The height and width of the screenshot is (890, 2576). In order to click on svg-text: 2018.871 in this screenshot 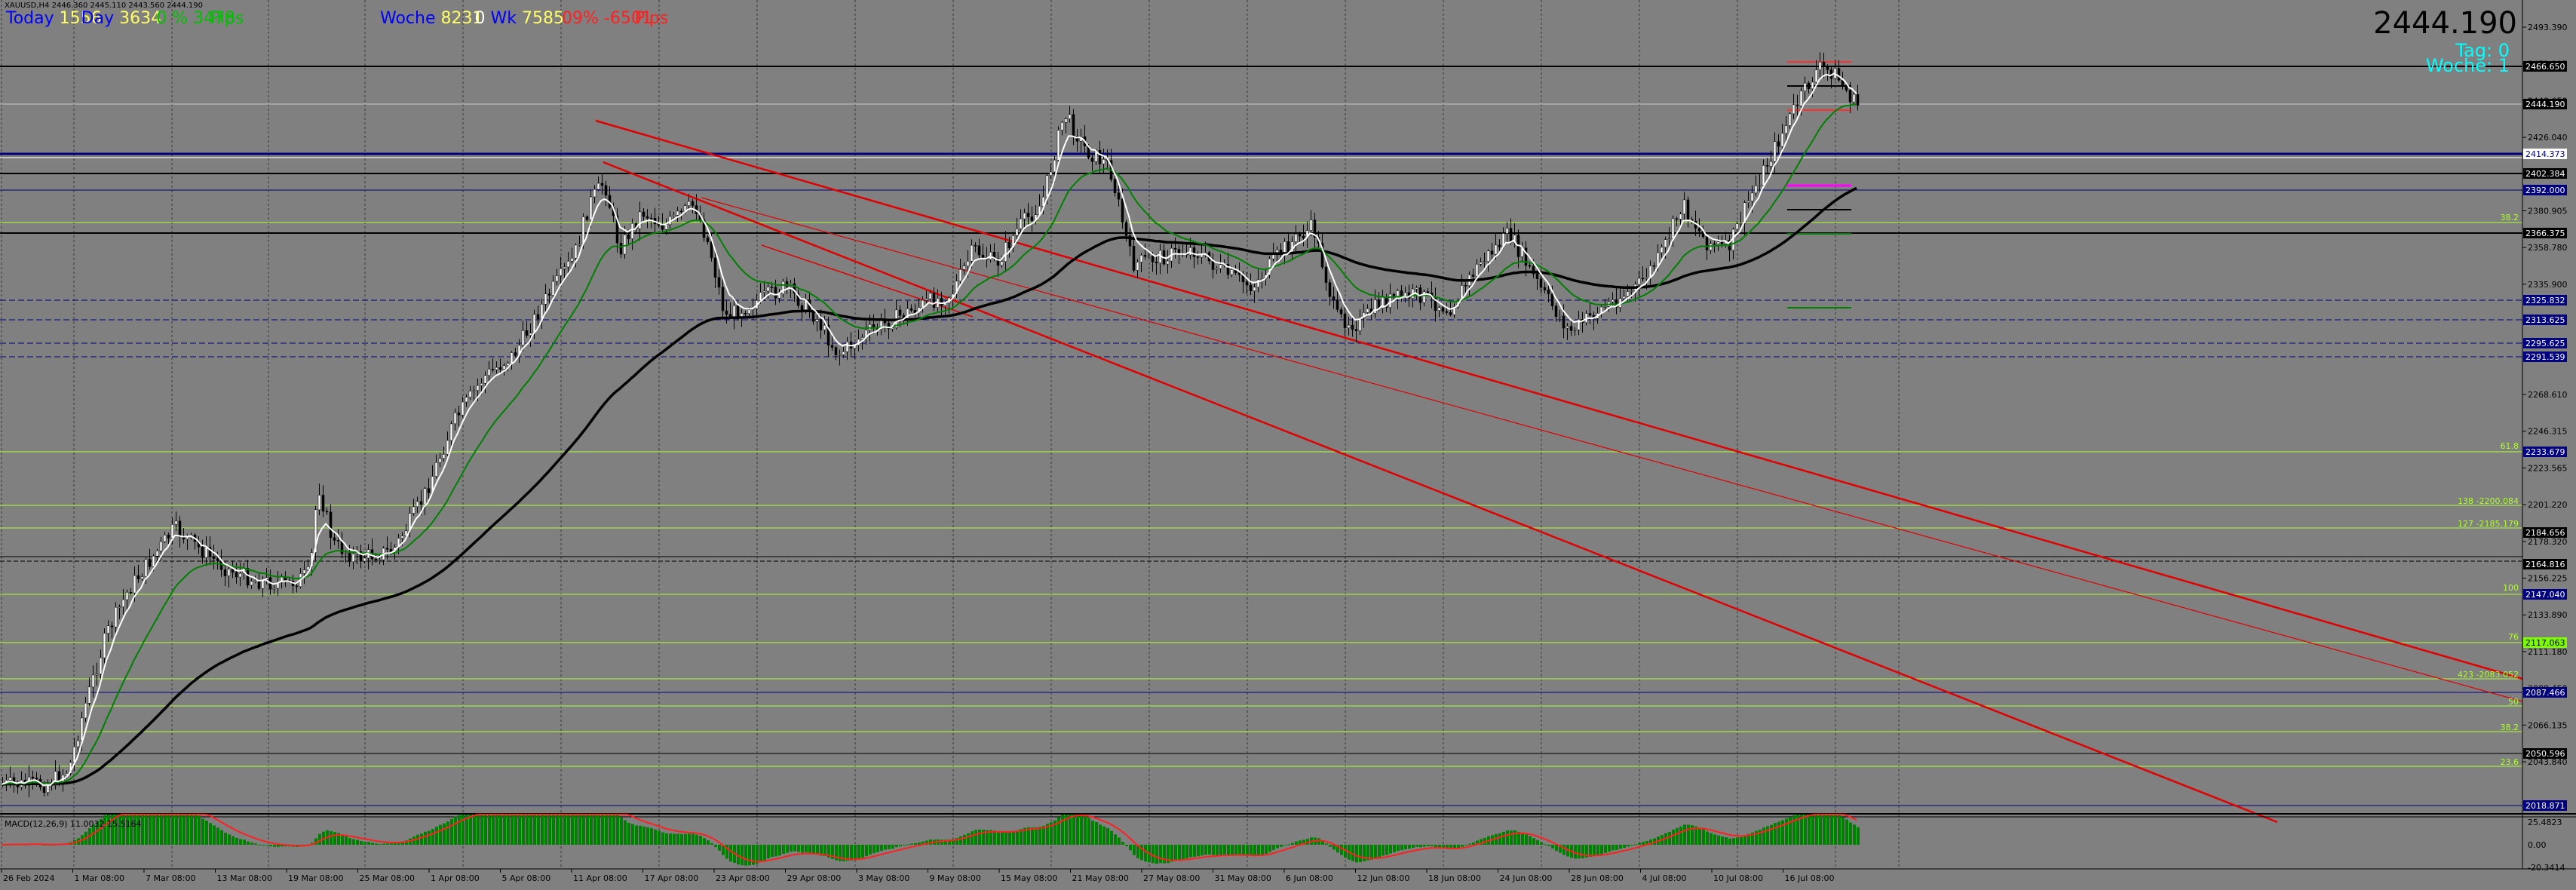, I will do `click(2545, 806)`.